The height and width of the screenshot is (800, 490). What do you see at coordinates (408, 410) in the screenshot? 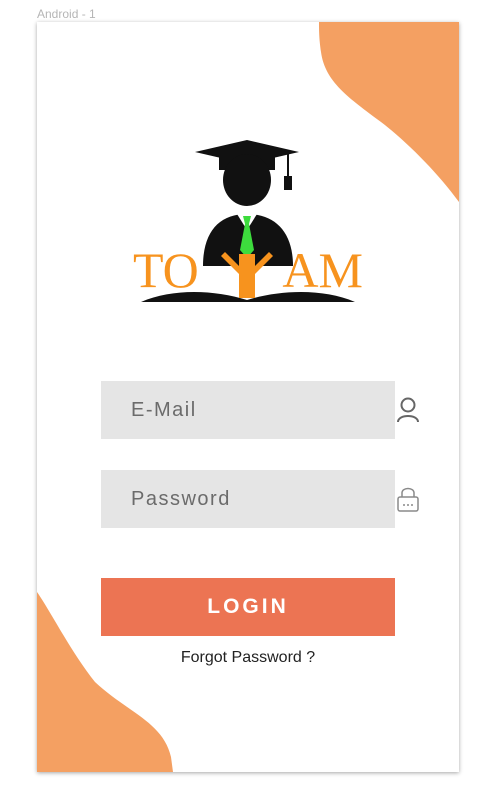
I see `user-icon` at bounding box center [408, 410].